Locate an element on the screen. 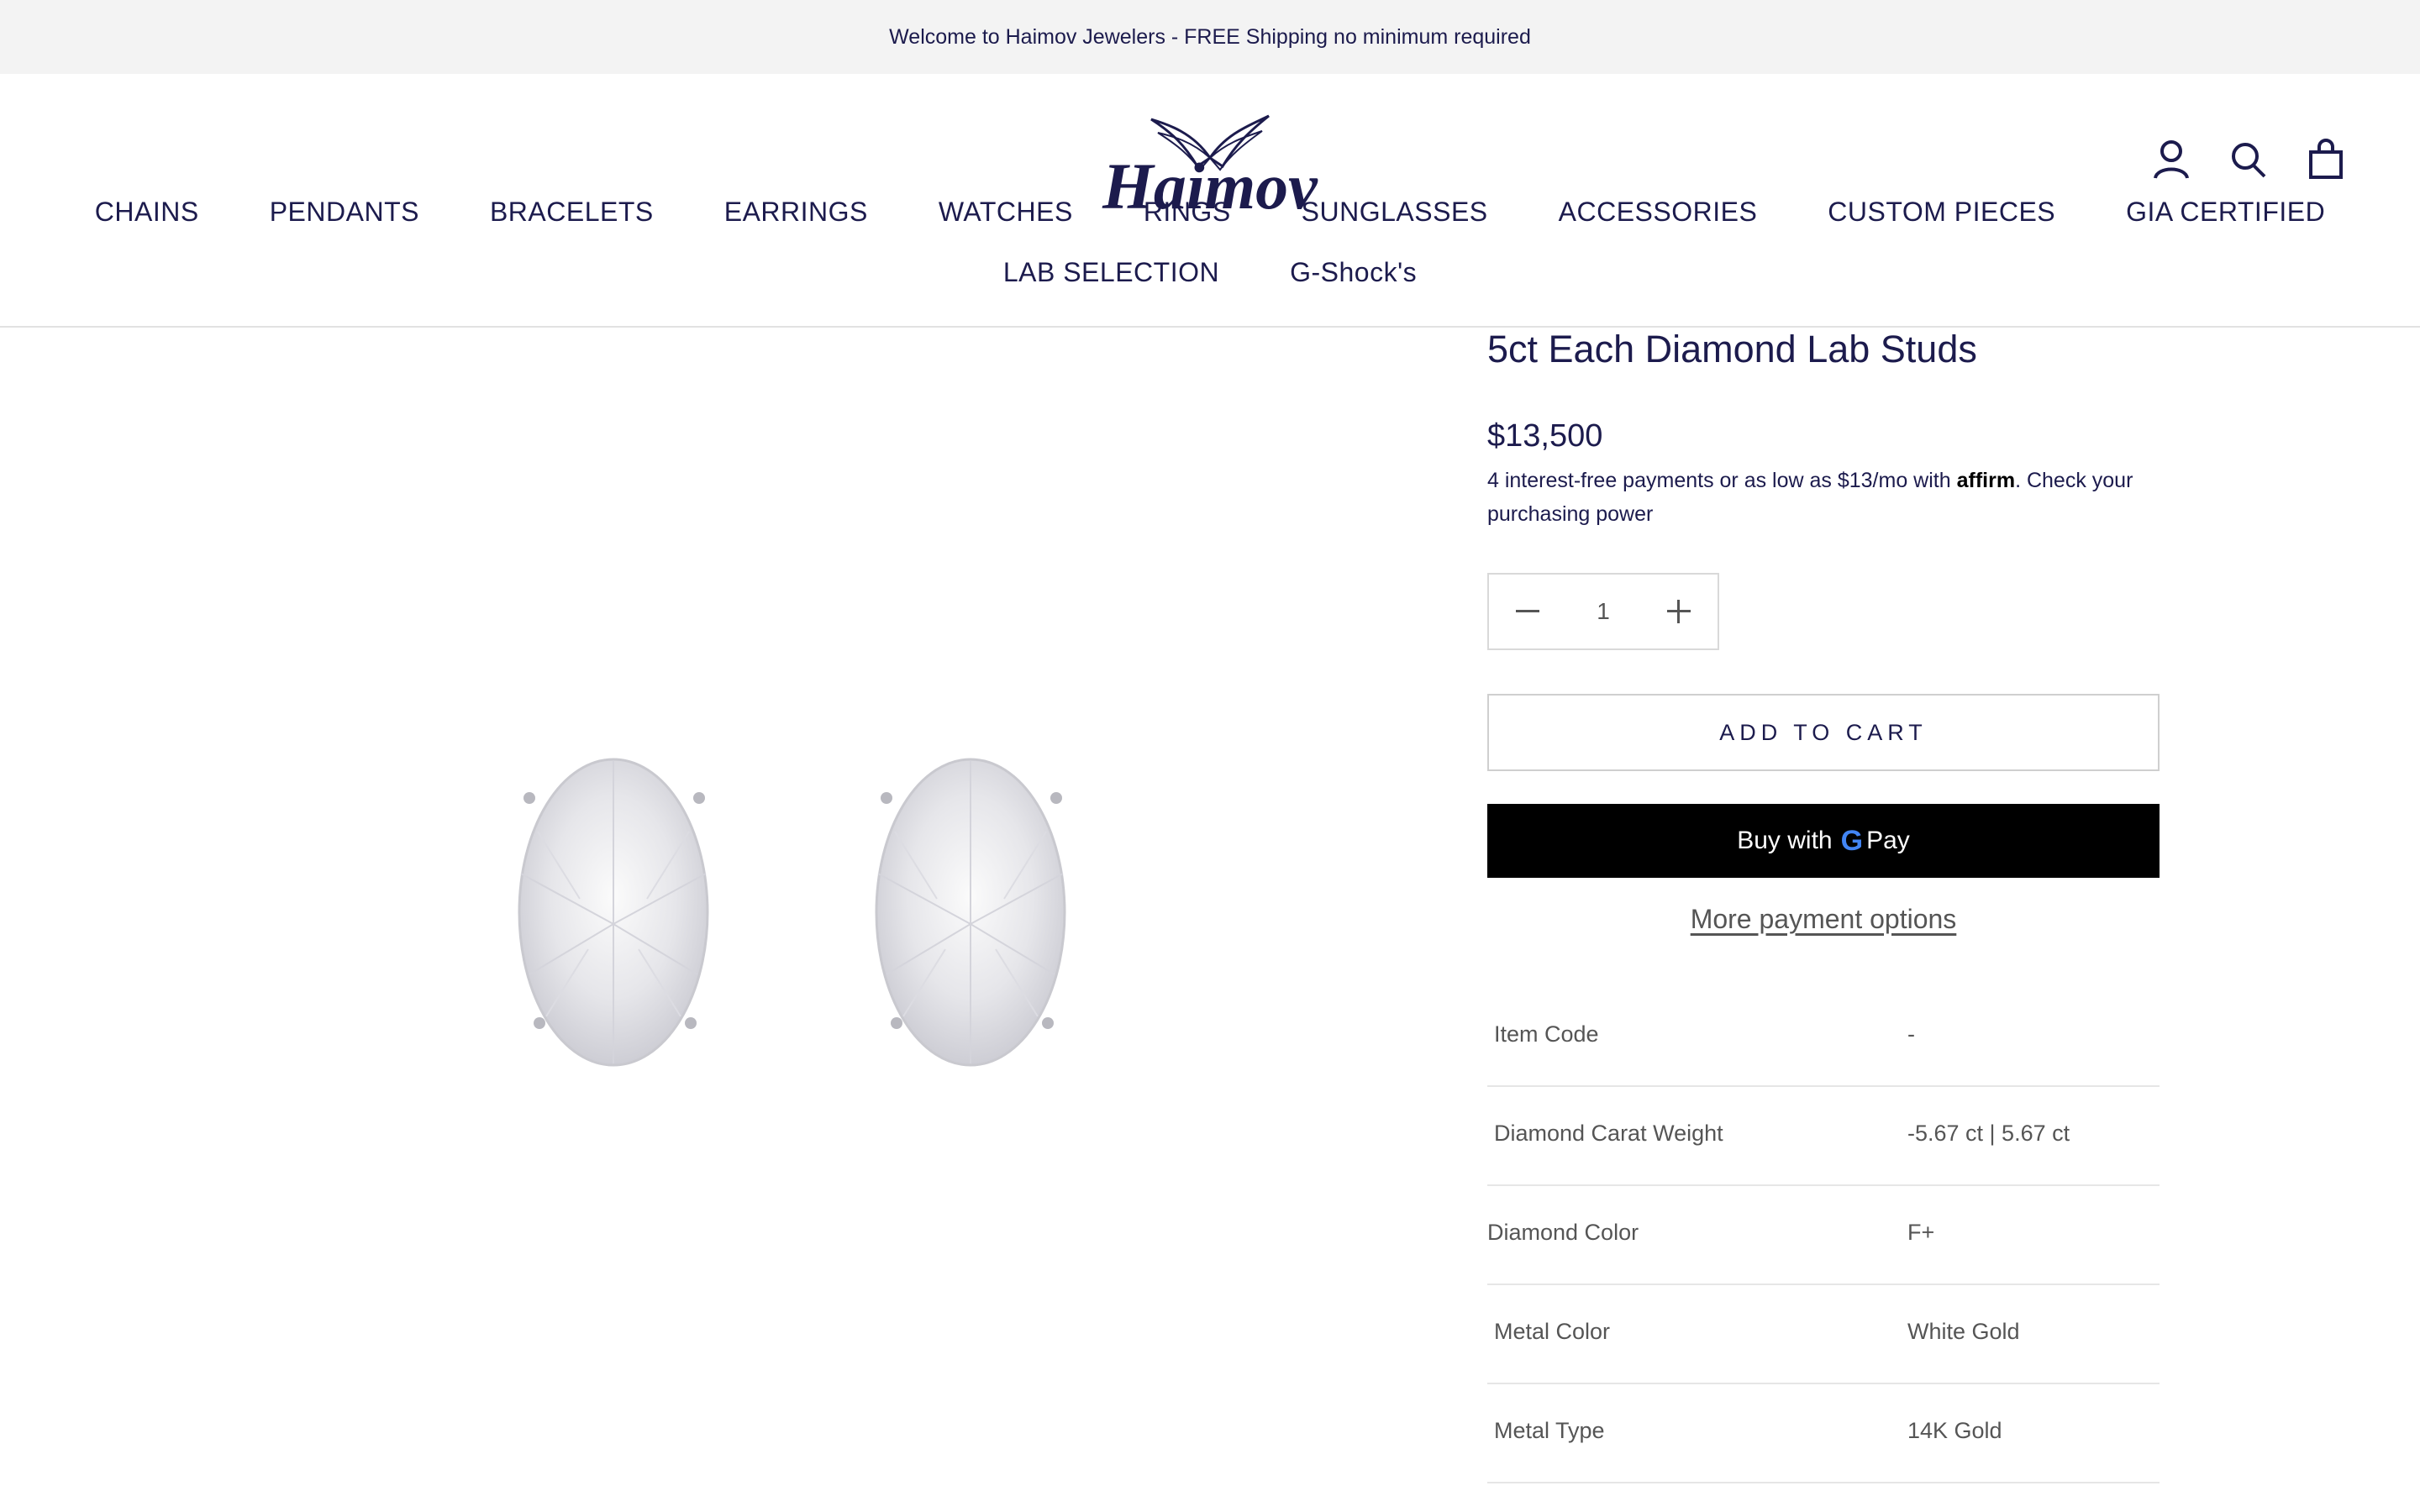 Image resolution: width=2420 pixels, height=1512 pixels. spec-value: -5.67 ct | 5.67 ct is located at coordinates (1988, 1133).